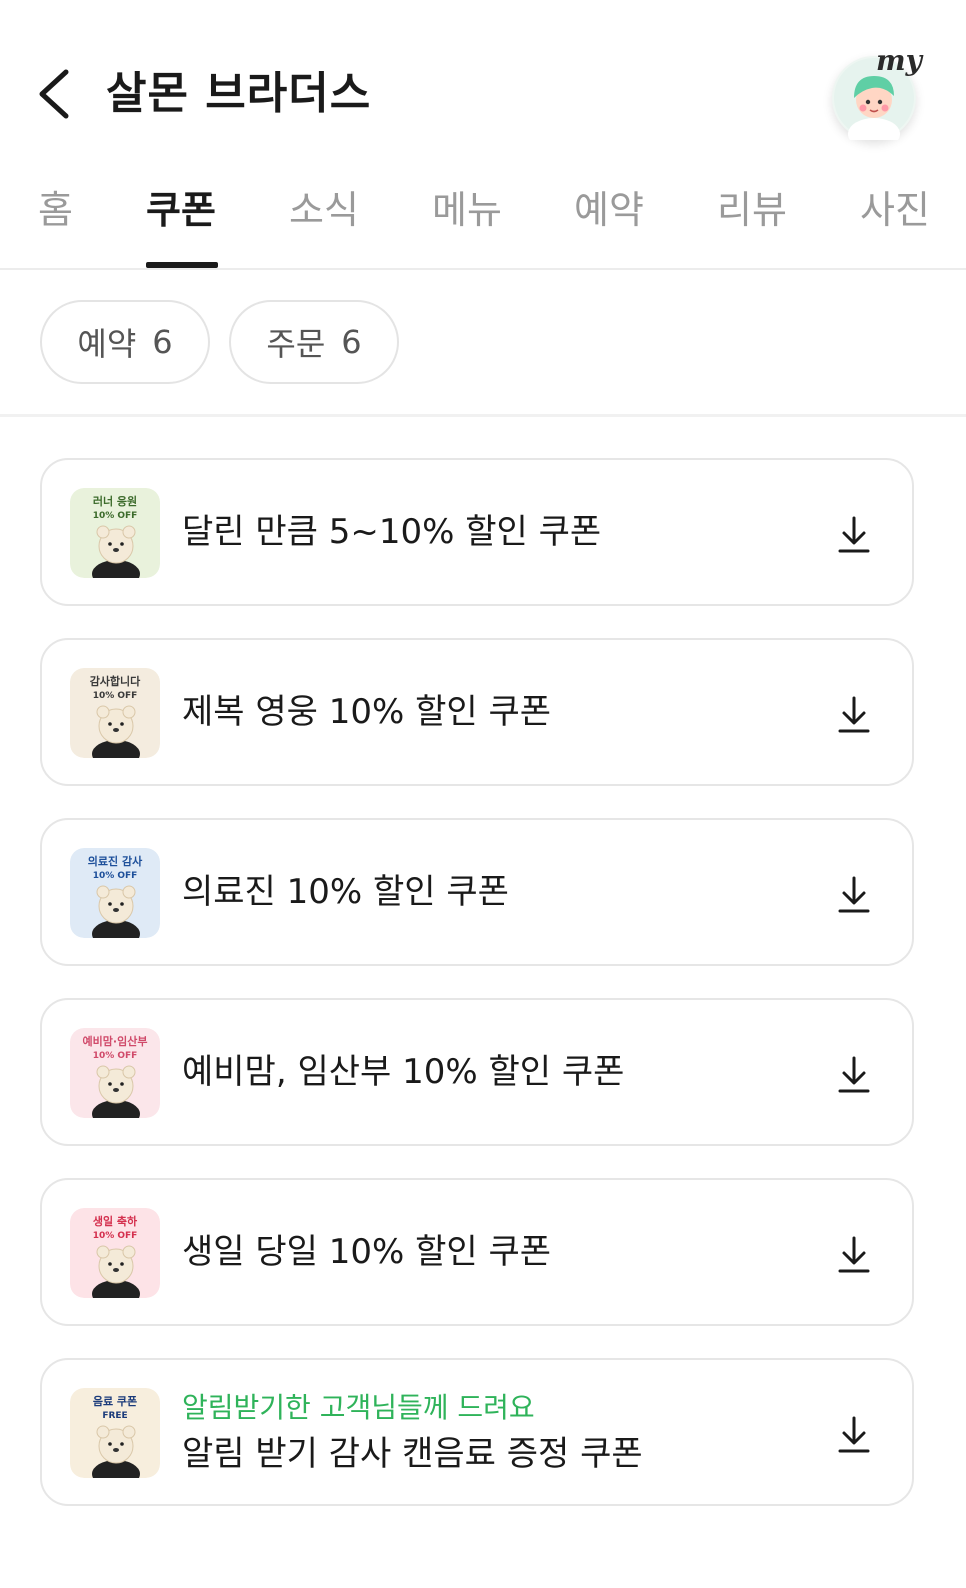 Image resolution: width=966 pixels, height=1588 pixels. I want to click on coupon-card: 생일 축하 10% OFF 생일 당일 10% 할인 쿠폰, so click(477, 1252).